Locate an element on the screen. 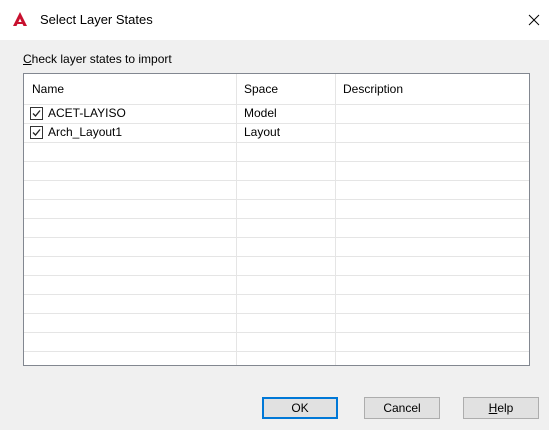  close-icon is located at coordinates (534, 20).